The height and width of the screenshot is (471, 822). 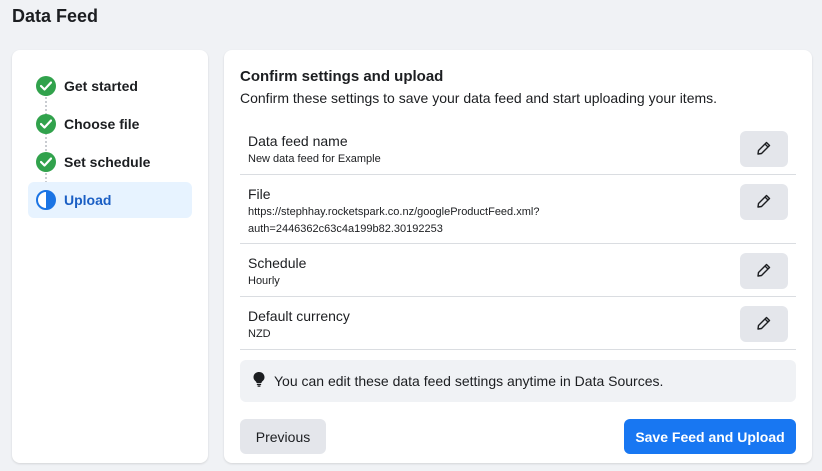 I want to click on step-get-started: Get started, so click(x=110, y=86).